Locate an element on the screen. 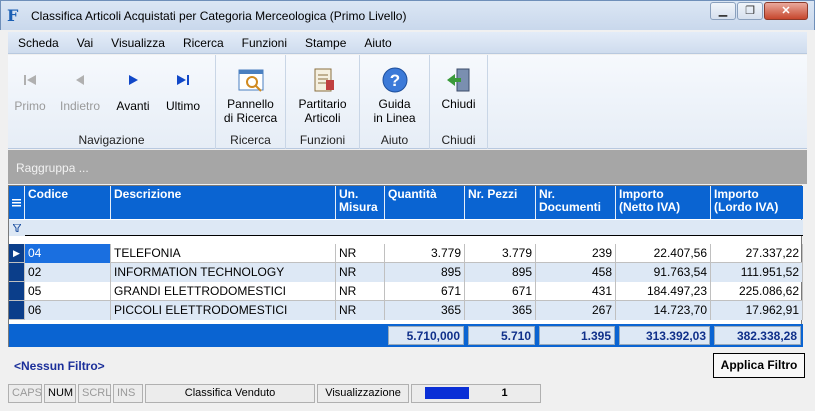 Image resolution: width=815 pixels, height=411 pixels. cell-quantita: 895 is located at coordinates (425, 272).